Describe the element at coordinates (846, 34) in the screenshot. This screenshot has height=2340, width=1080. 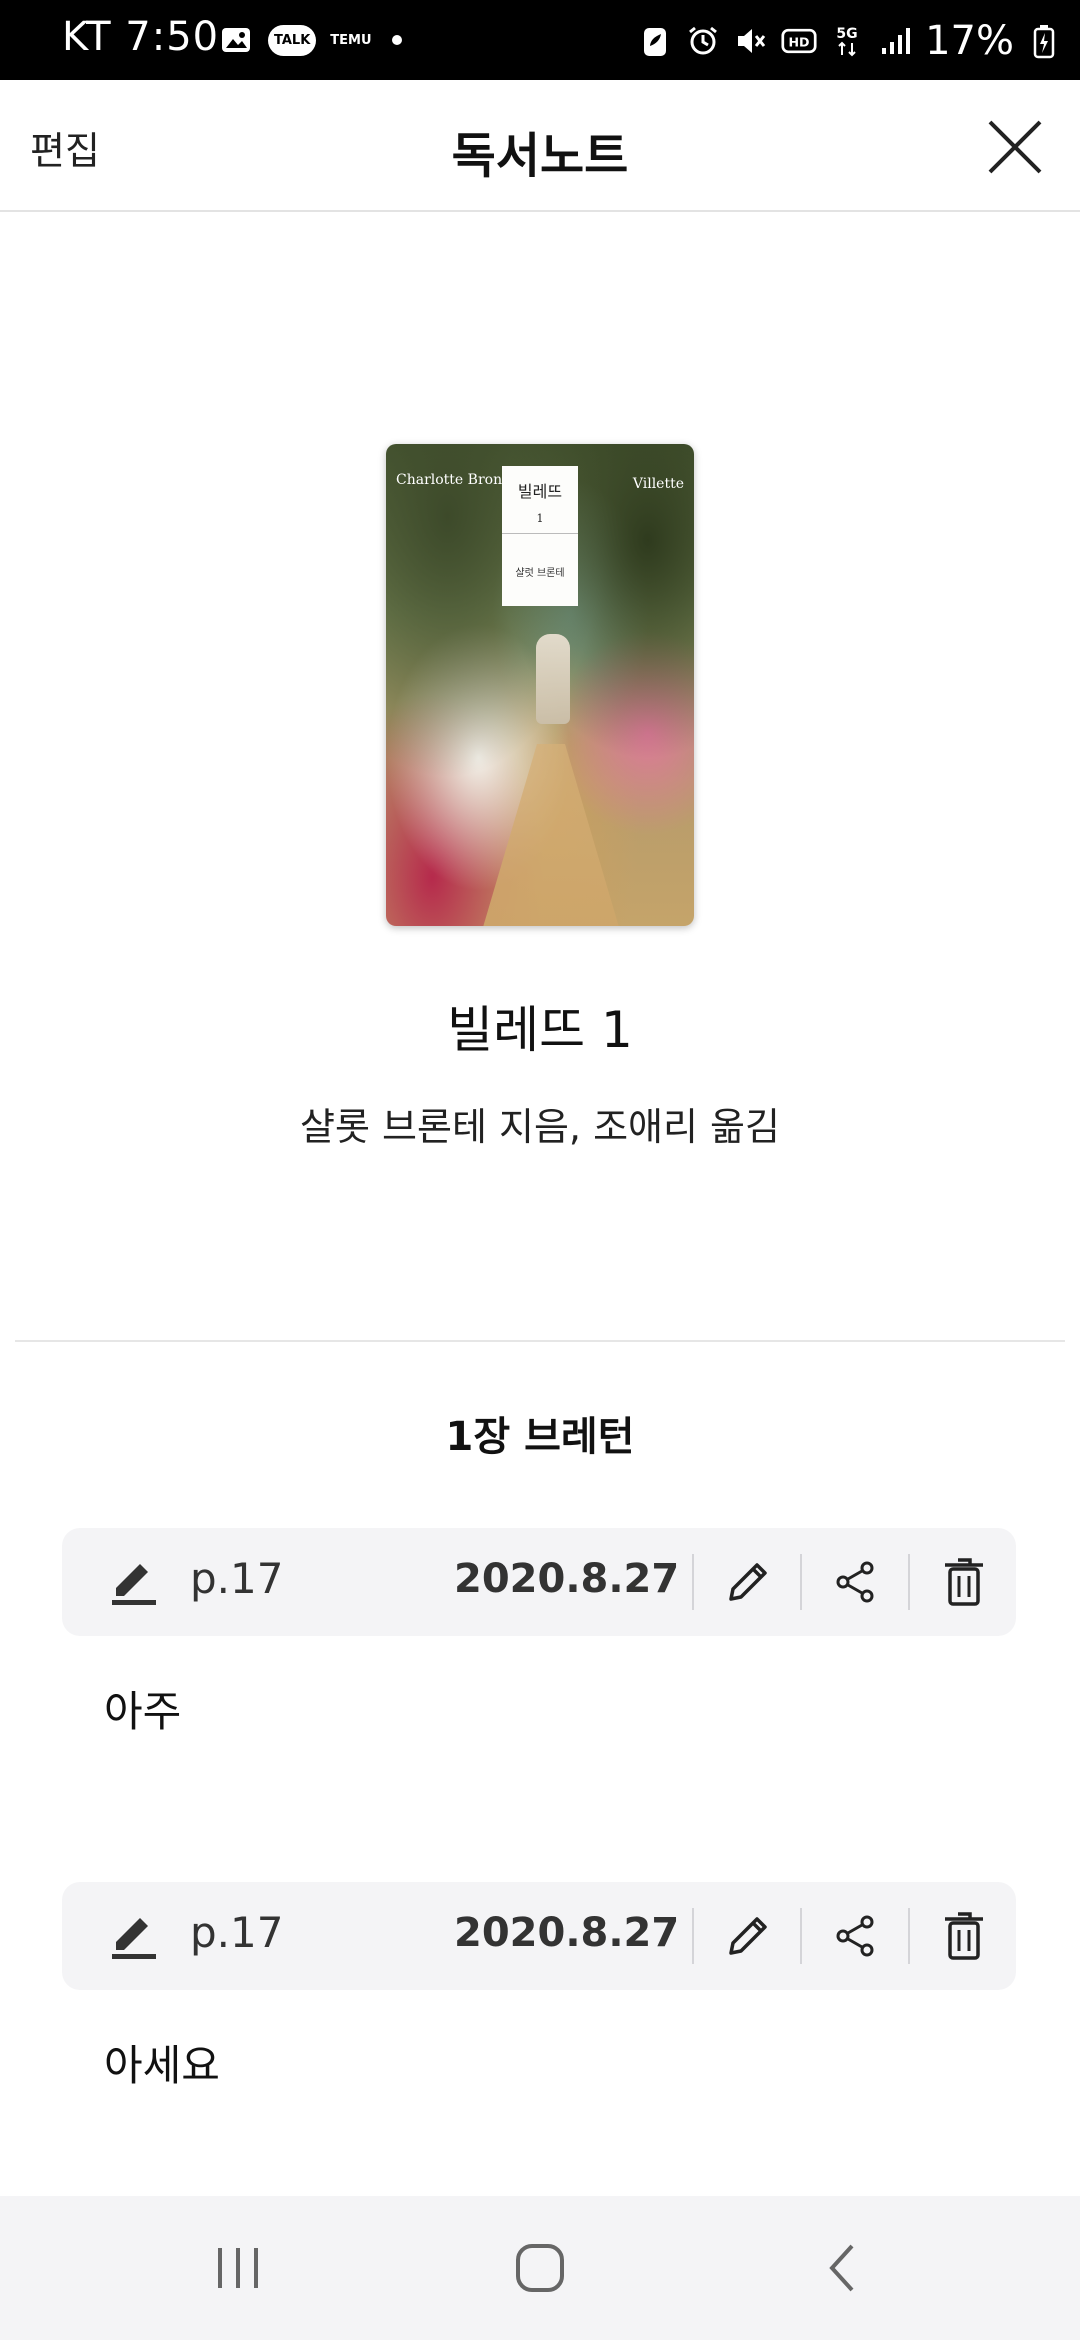
I see `svg-text: 5G` at that location.